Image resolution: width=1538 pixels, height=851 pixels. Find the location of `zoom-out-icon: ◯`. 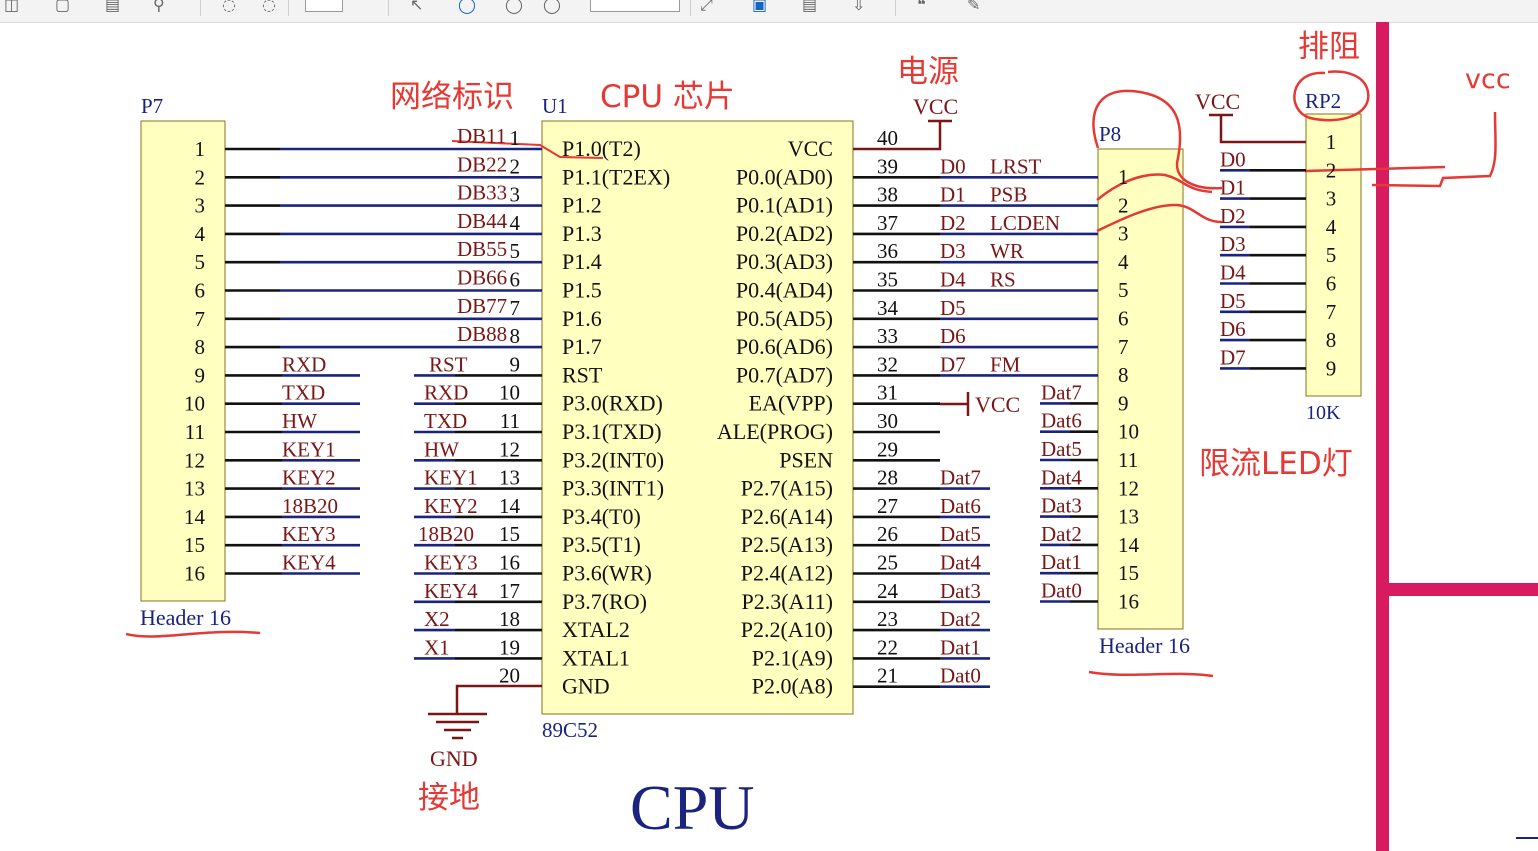

zoom-out-icon: ◯ is located at coordinates (514, 7).